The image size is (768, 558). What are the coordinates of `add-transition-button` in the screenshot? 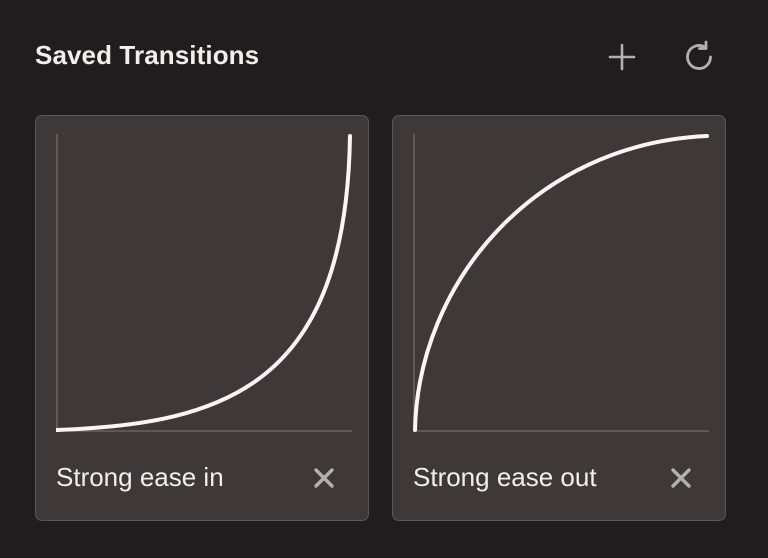 It's located at (622, 57).